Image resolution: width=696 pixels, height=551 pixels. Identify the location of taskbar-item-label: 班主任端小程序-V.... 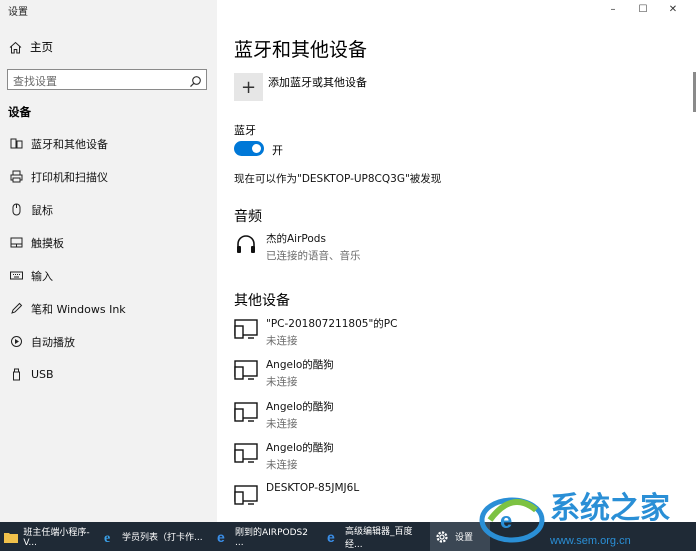
(56, 538).